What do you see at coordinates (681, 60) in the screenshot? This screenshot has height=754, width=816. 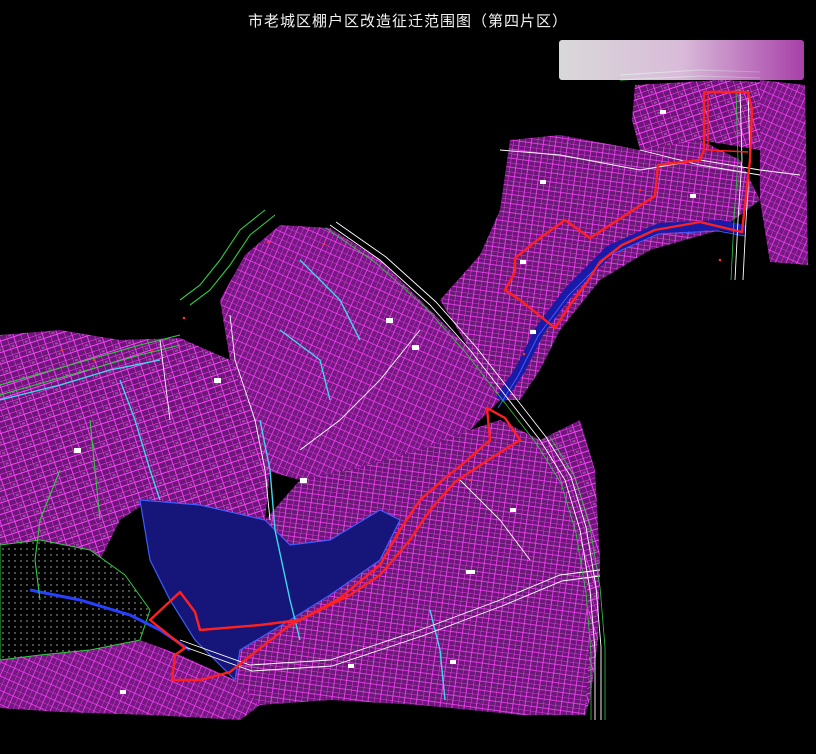 I see `watermark-overlay` at bounding box center [681, 60].